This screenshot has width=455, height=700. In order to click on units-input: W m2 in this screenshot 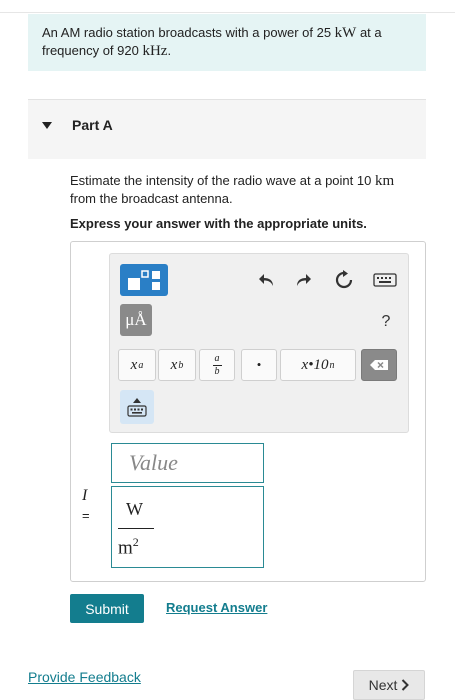, I will do `click(187, 527)`.